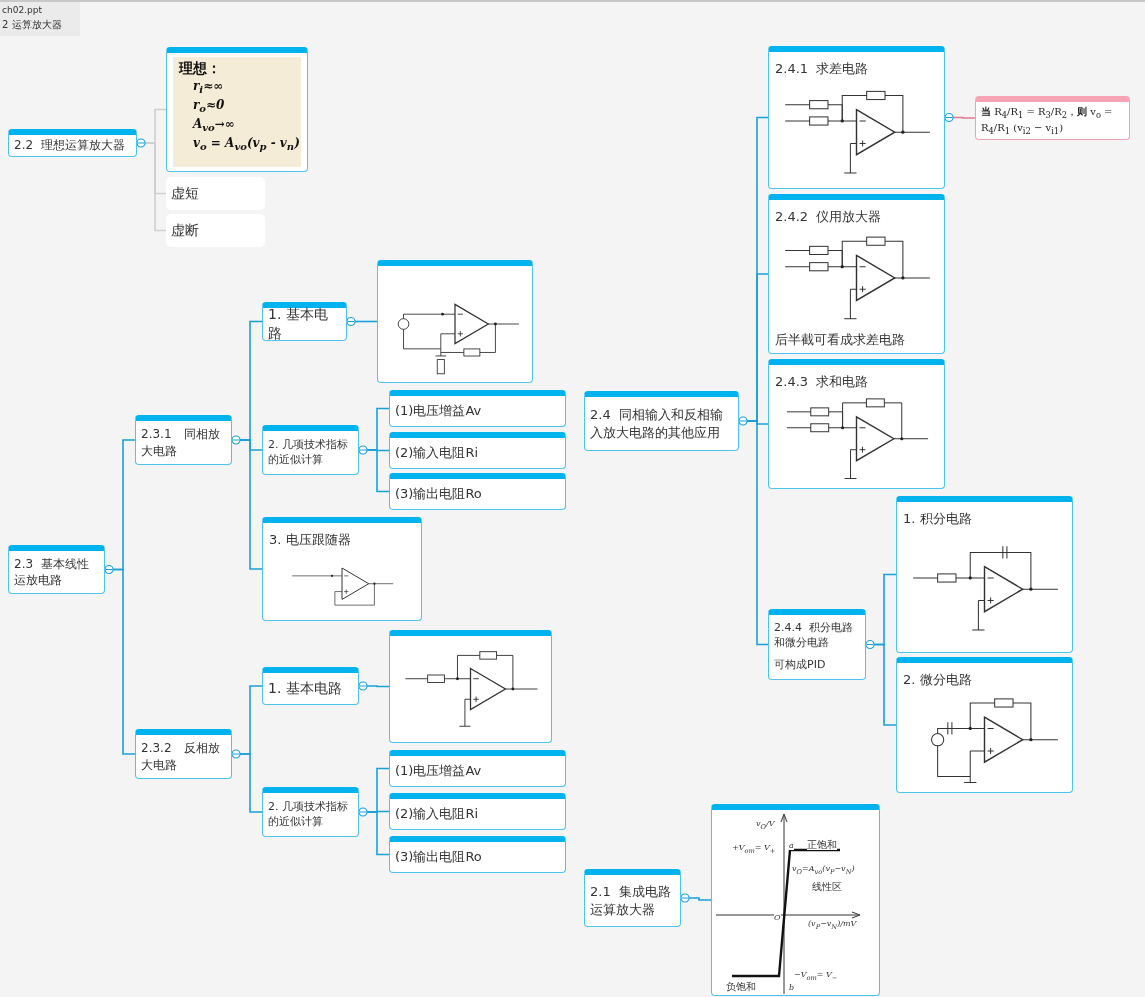 This screenshot has width=1145, height=997. Describe the element at coordinates (800, 666) in the screenshot. I see `topic-note: 可构成PID` at that location.